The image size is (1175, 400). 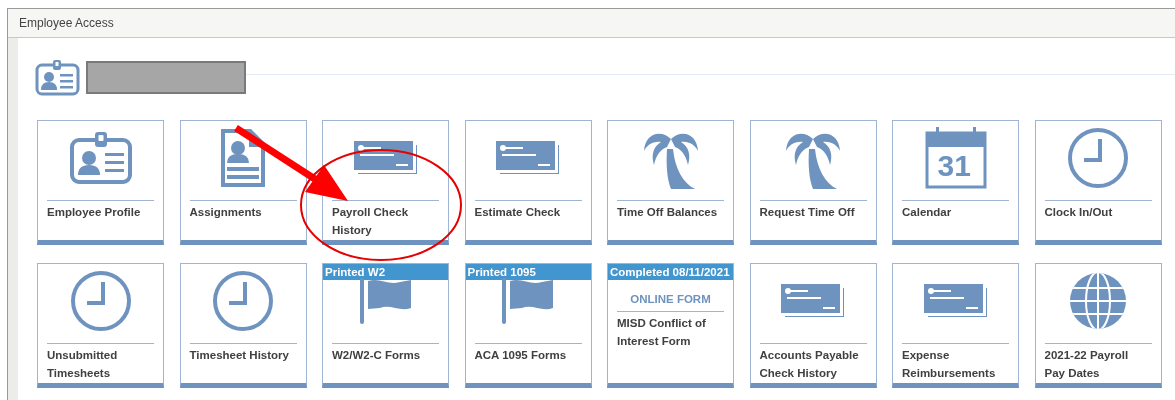 What do you see at coordinates (385, 182) in the screenshot?
I see `menu-tile: Payroll Check History` at bounding box center [385, 182].